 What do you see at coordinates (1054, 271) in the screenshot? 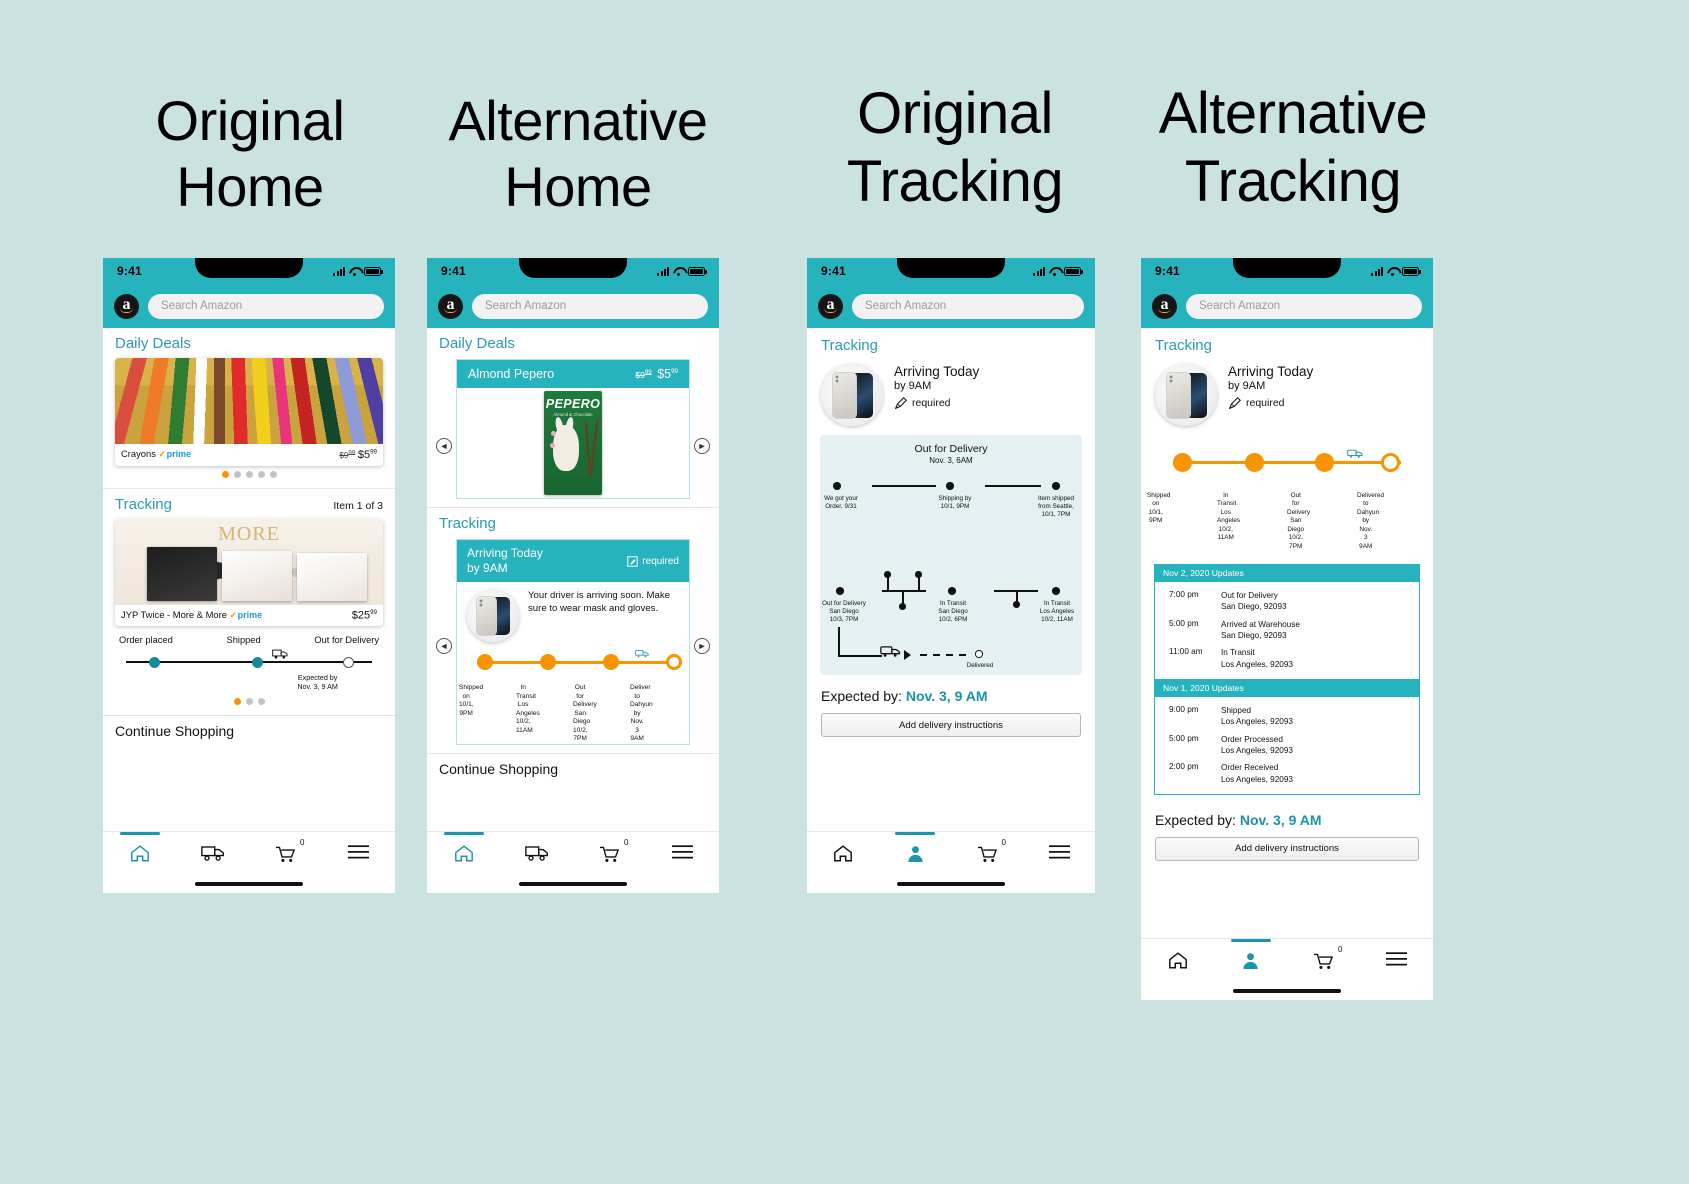
I see `wifi-icon` at bounding box center [1054, 271].